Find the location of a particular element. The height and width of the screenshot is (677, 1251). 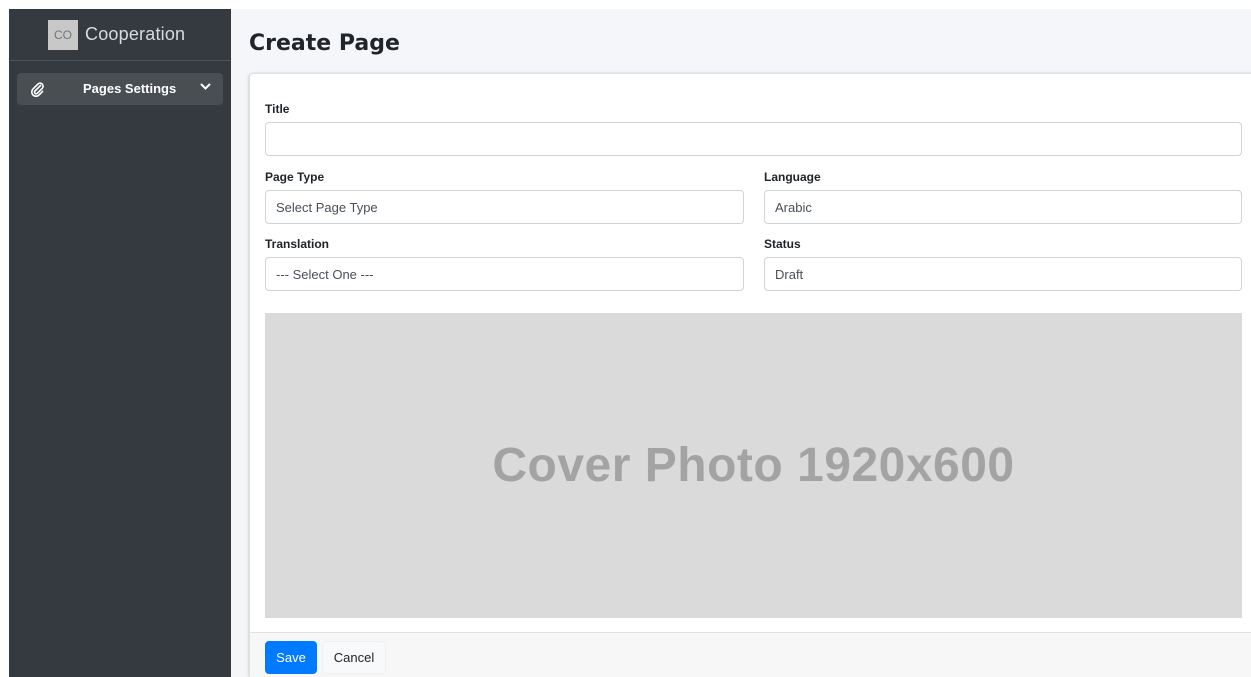

title-label: Title is located at coordinates (277, 109).